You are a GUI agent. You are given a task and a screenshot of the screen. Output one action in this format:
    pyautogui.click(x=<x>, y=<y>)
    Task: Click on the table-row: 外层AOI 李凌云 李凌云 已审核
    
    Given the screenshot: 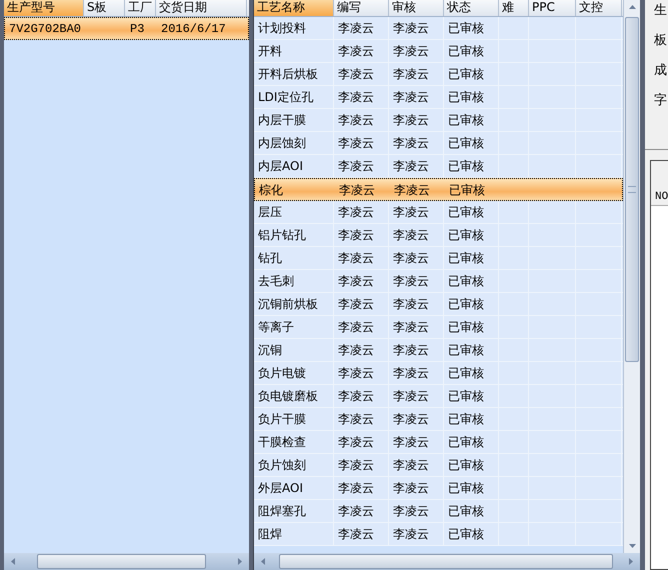 What is the action you would take?
    pyautogui.click(x=438, y=488)
    